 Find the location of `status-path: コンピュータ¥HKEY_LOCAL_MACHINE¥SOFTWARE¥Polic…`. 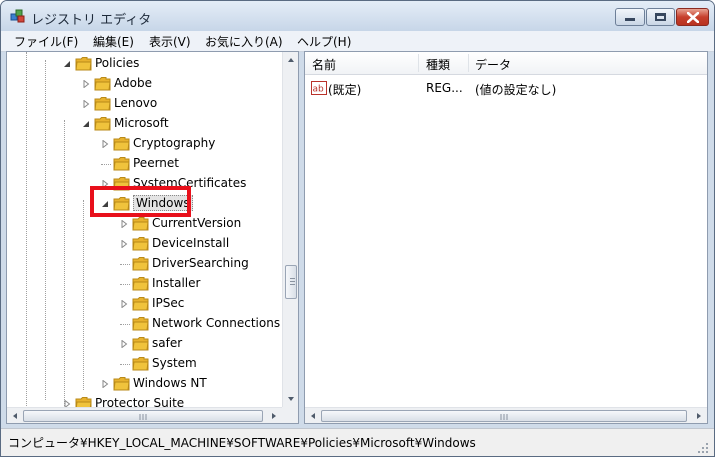

status-path: コンピュータ¥HKEY_LOCAL_MACHINE¥SOFTWARE¥Polic… is located at coordinates (242, 443).